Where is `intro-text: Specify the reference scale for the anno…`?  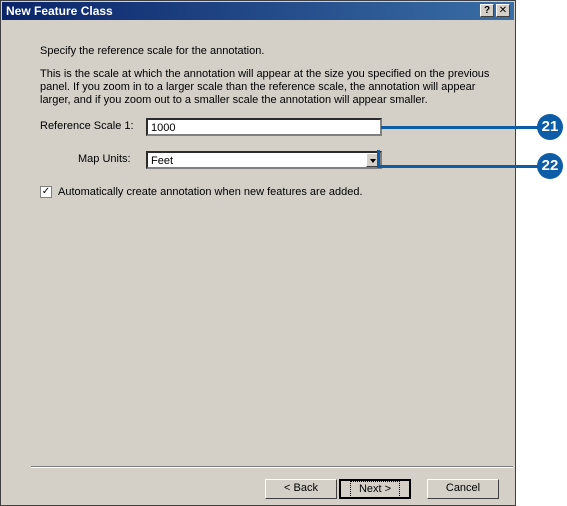
intro-text: Specify the reference scale for the anno… is located at coordinates (152, 51).